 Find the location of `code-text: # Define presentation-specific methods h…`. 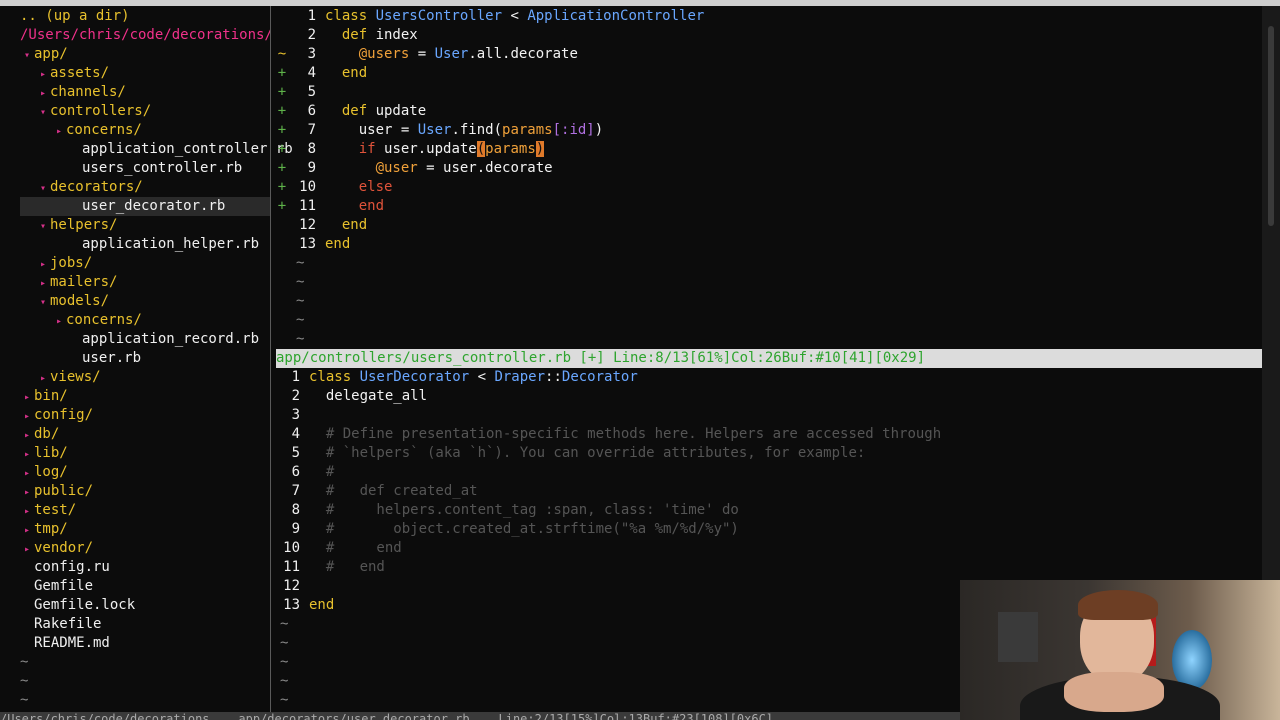

code-text: # Define presentation-specific methods h… is located at coordinates (625, 434).